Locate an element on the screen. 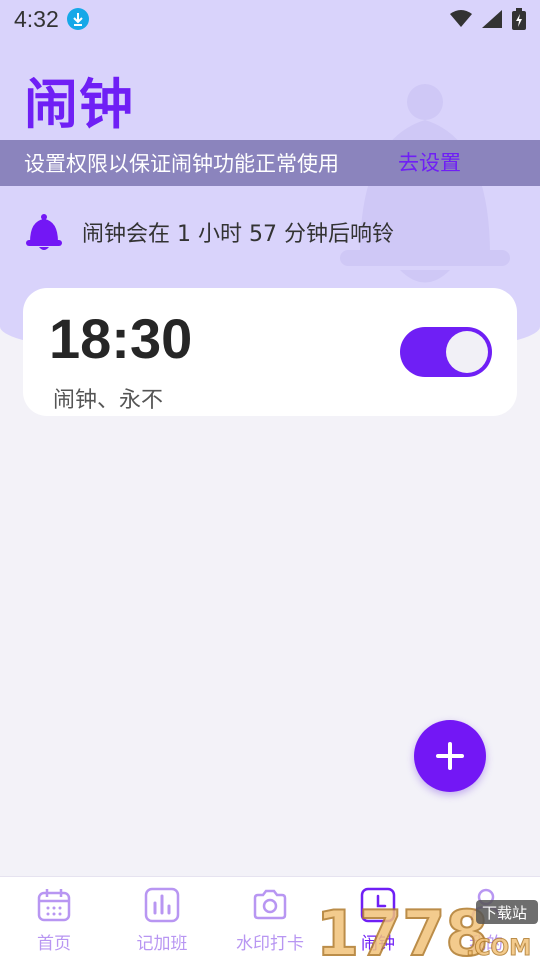 This screenshot has height=960, width=540. next-ring-info: 闹钟会在 1 小时 57 分钟后响铃 is located at coordinates (209, 232).